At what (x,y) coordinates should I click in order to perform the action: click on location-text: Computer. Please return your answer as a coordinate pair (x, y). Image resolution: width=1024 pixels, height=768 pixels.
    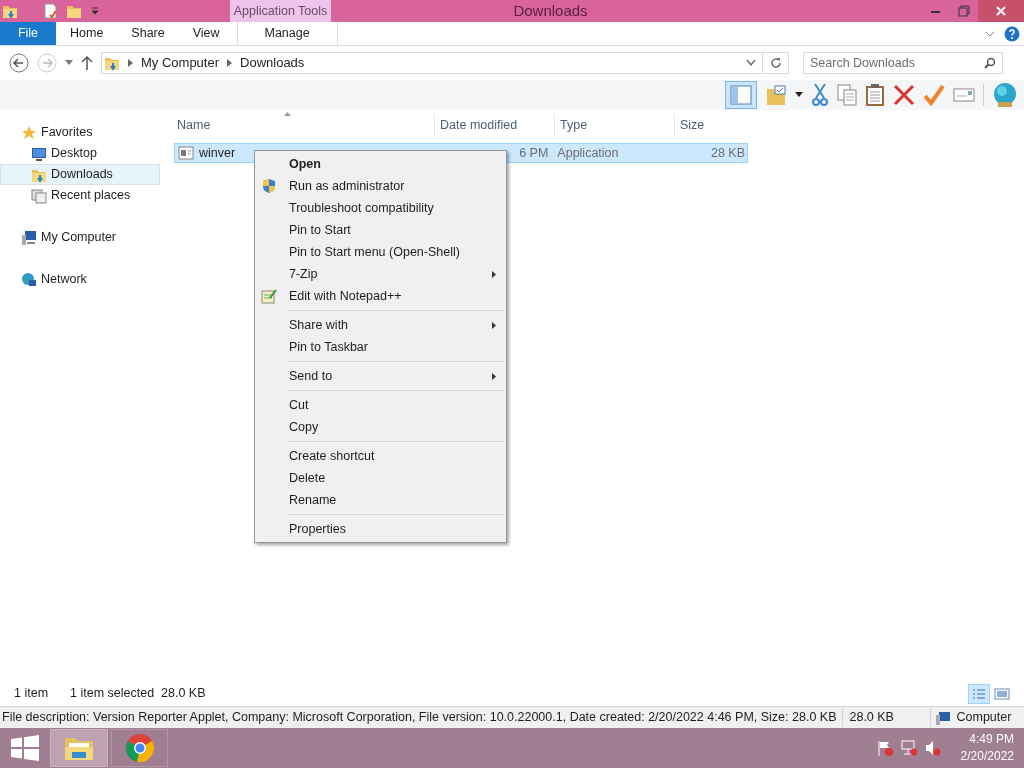
    Looking at the image, I should click on (984, 718).